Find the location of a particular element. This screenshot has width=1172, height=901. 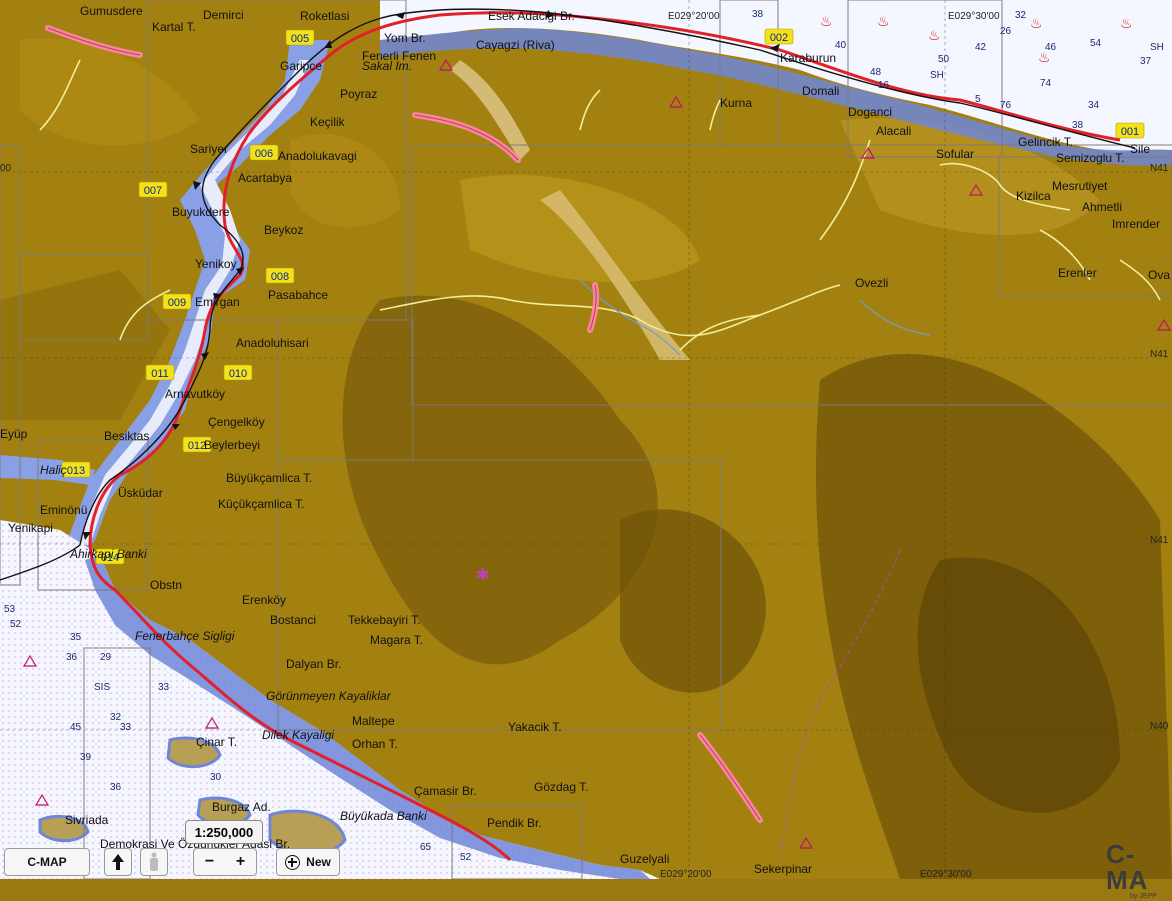

person-icon is located at coordinates (154, 861).